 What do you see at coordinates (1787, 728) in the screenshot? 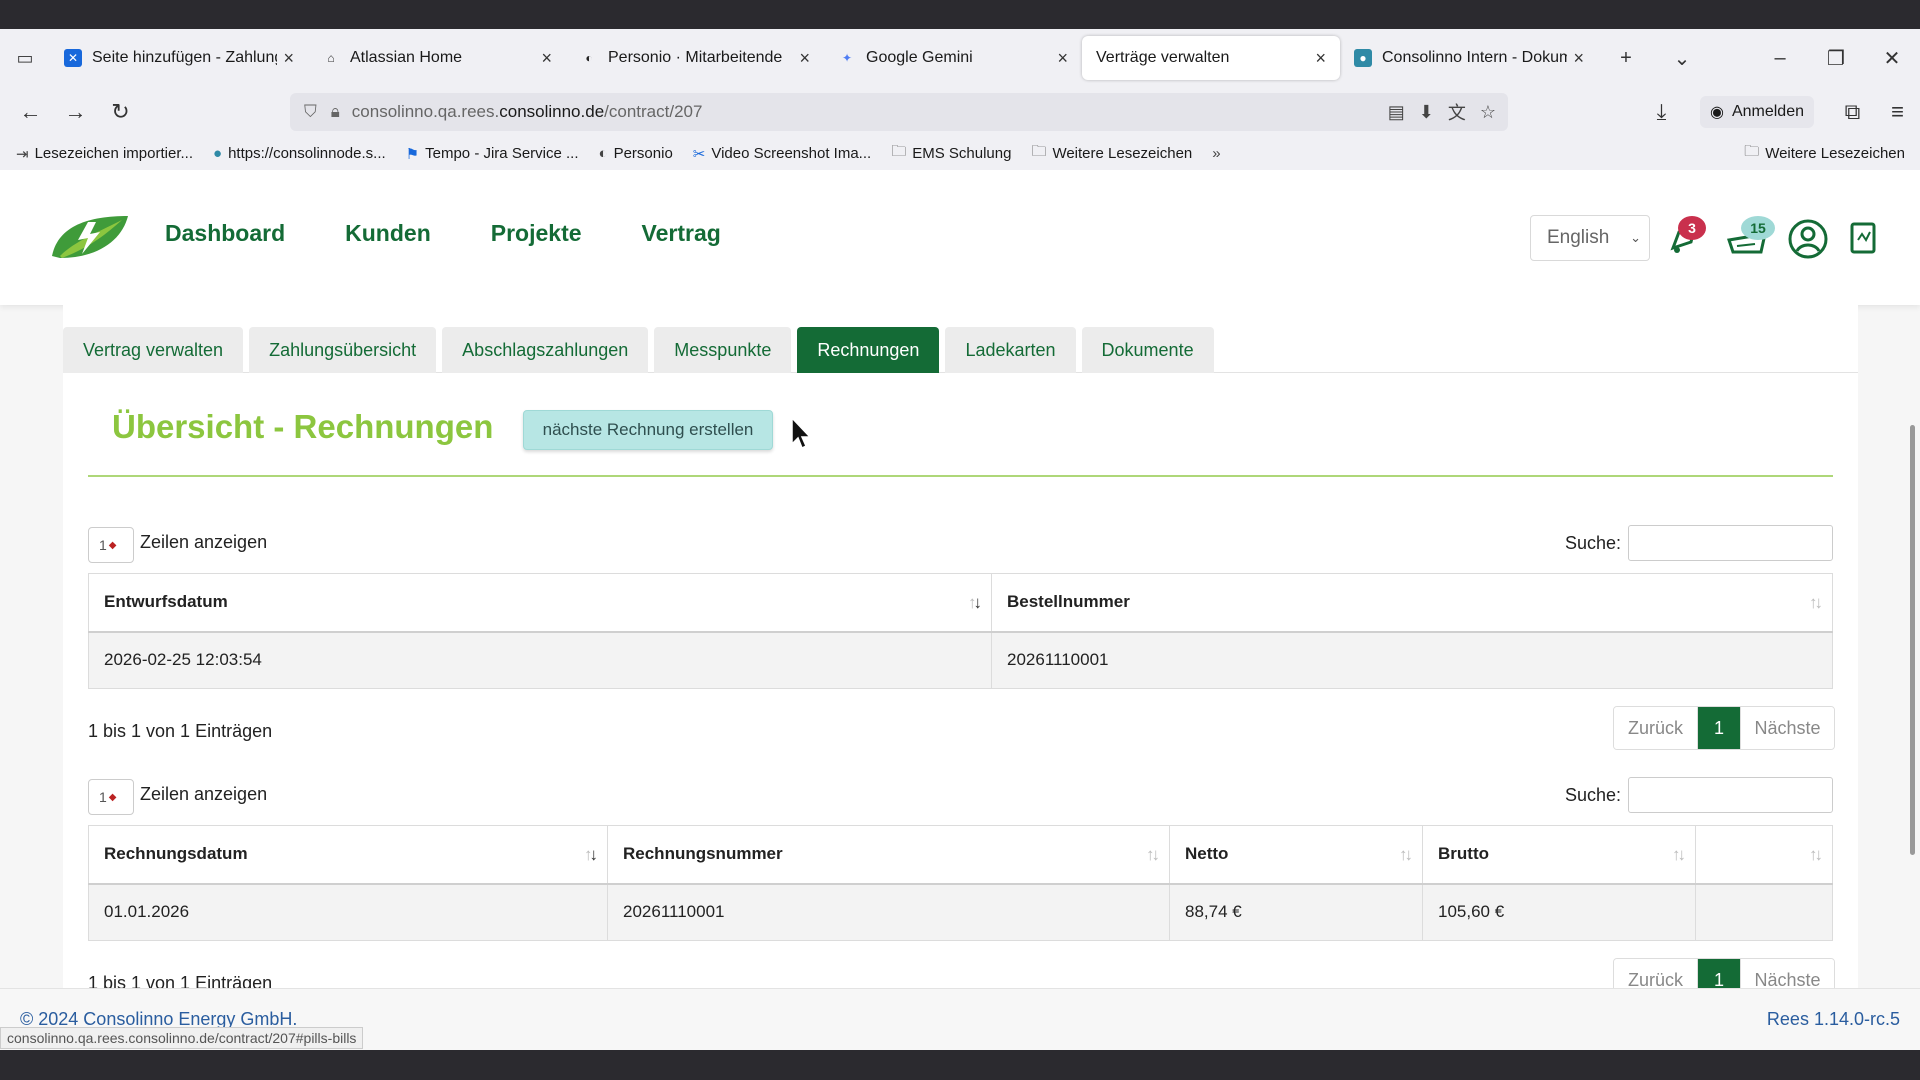
I see `next-page-button: Nächste` at bounding box center [1787, 728].